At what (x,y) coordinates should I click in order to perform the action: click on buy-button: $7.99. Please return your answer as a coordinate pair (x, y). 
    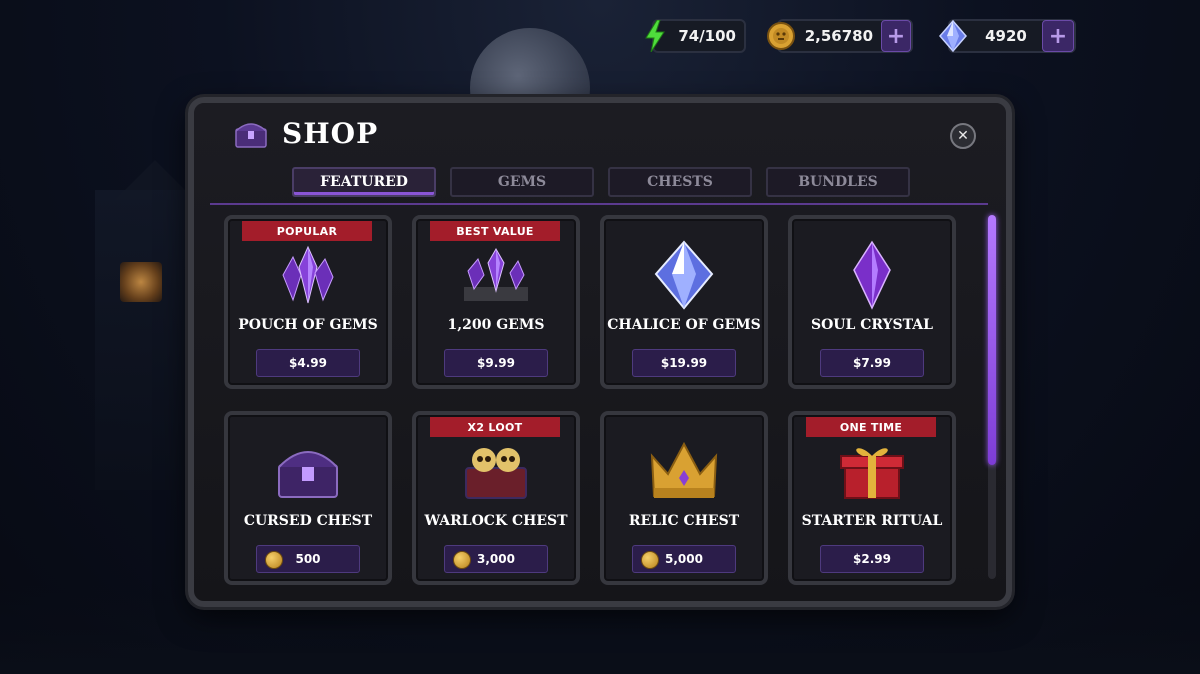
    Looking at the image, I should click on (872, 363).